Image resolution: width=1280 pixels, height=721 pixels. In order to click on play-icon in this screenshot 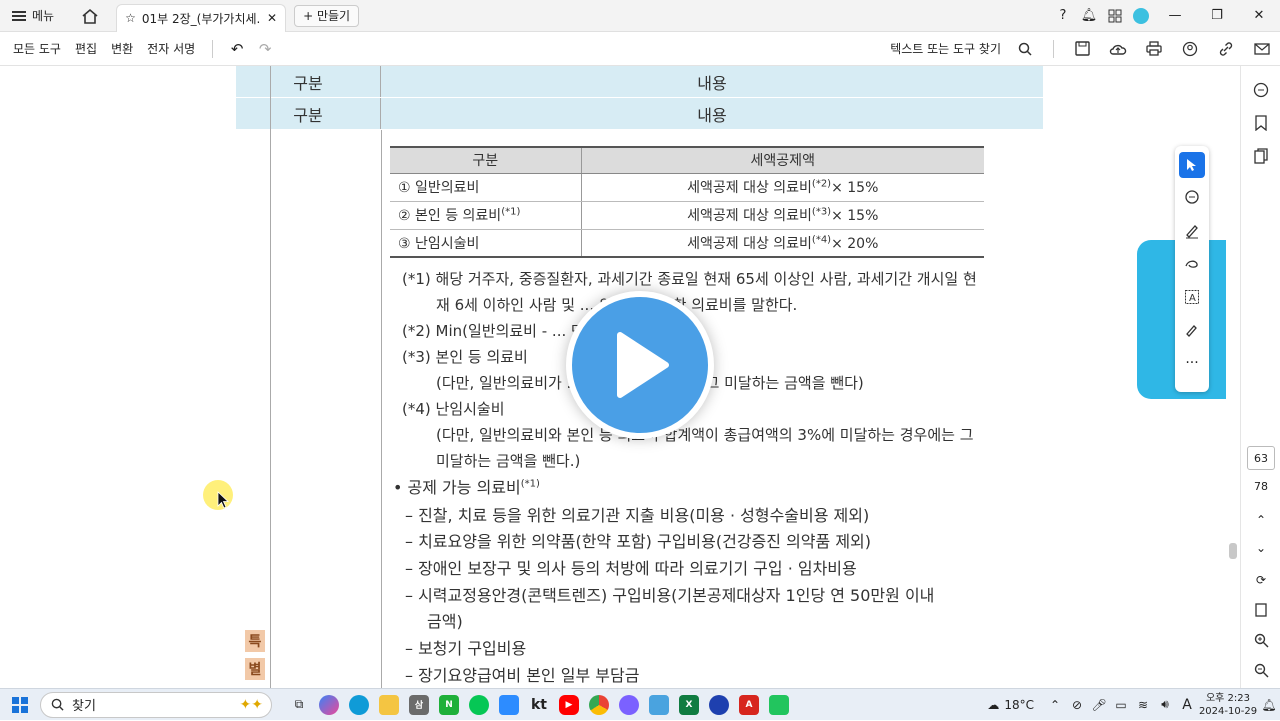, I will do `click(643, 365)`.